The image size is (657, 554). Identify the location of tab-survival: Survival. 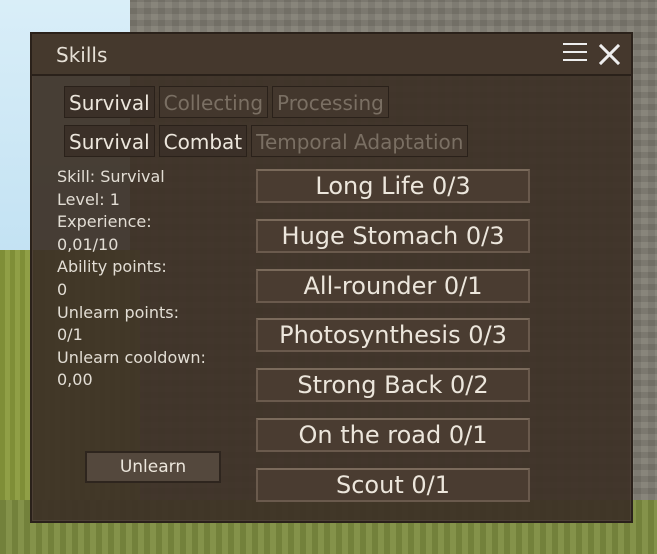
(109, 102).